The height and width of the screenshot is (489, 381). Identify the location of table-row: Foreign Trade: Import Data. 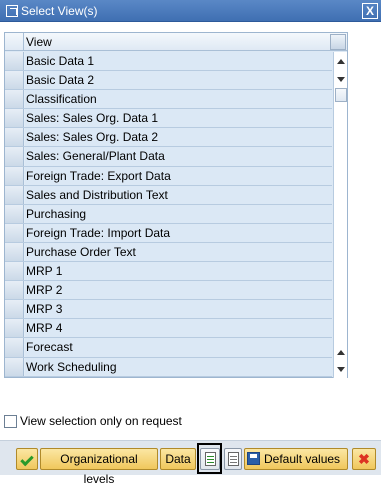
(168, 233).